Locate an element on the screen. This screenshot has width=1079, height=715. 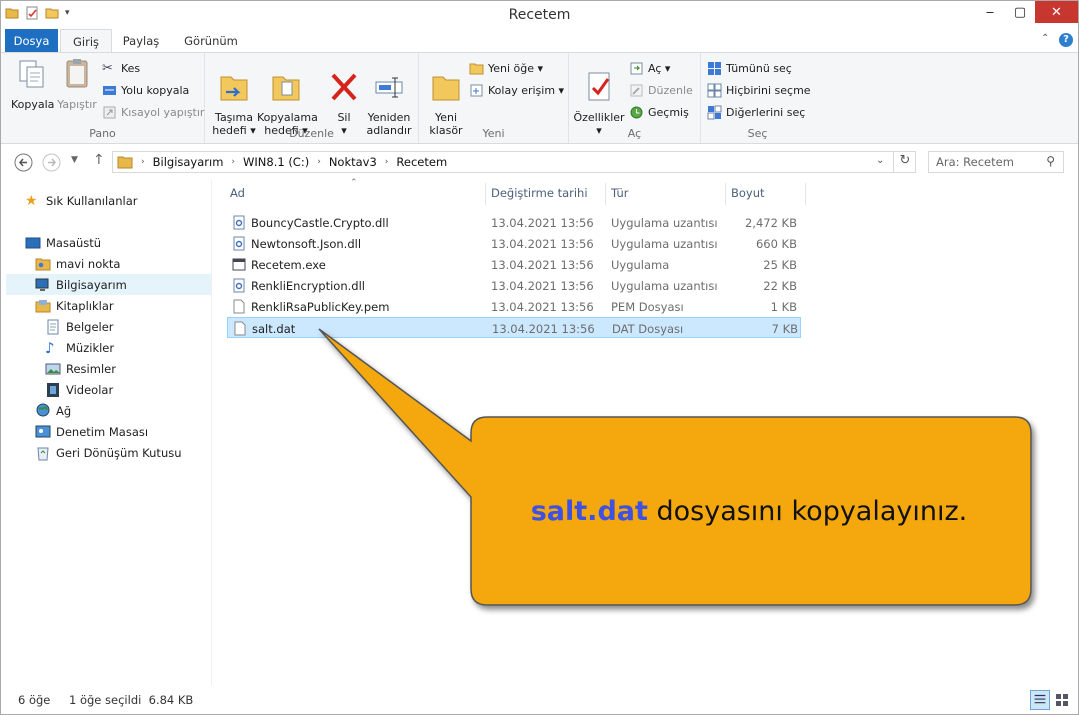
callout-highlight: salt.dat is located at coordinates (589, 511).